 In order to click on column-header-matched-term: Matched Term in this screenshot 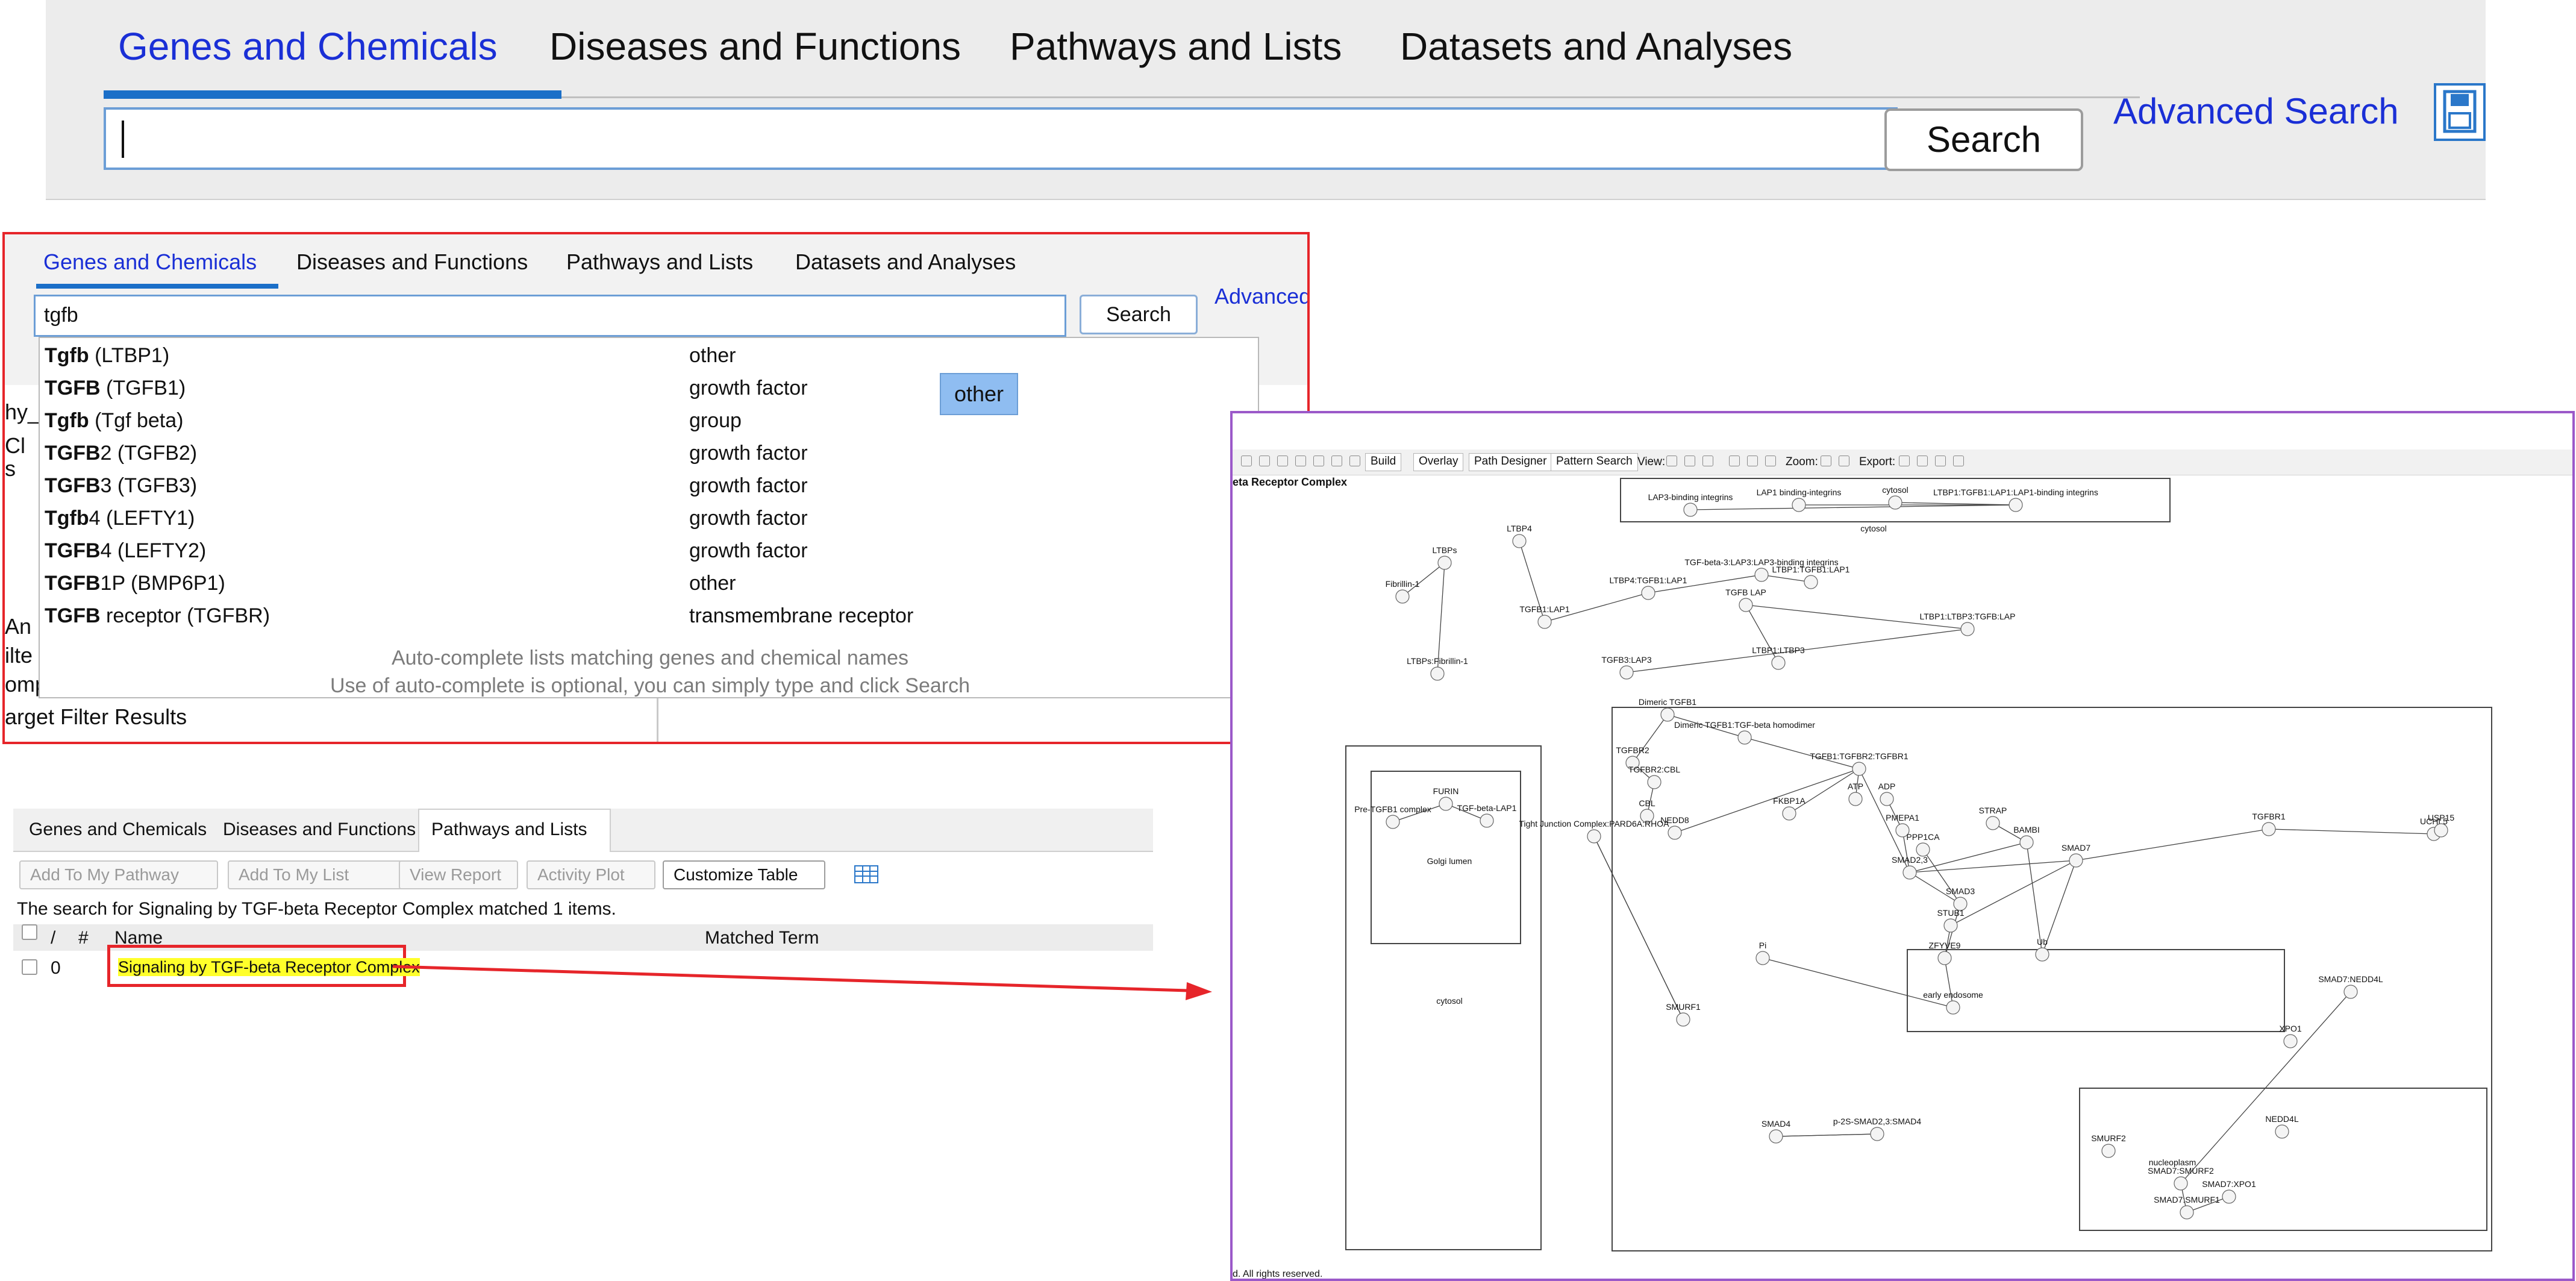, I will do `click(762, 938)`.